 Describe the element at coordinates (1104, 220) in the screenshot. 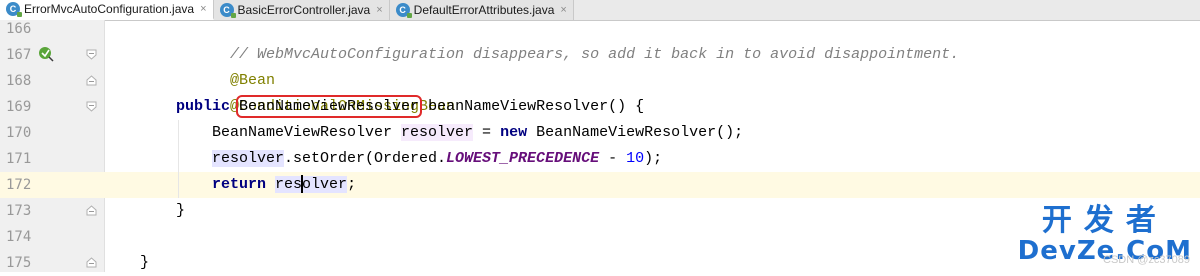

I see `watermark-chinese-text: 开发者` at that location.